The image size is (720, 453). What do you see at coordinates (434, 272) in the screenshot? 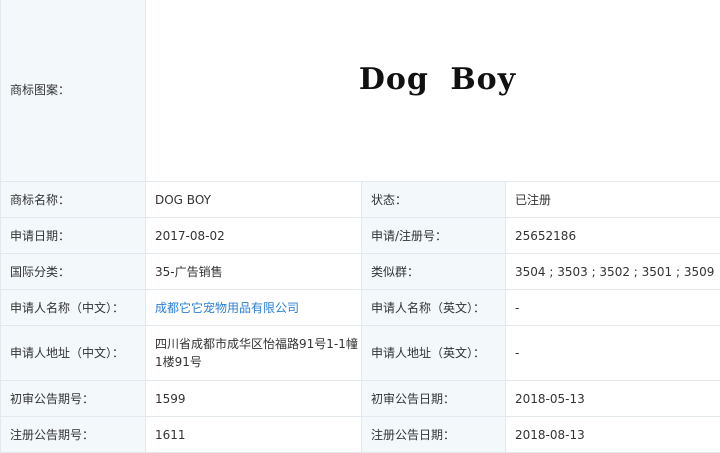
I see `similar-group-label: 类似群：` at bounding box center [434, 272].